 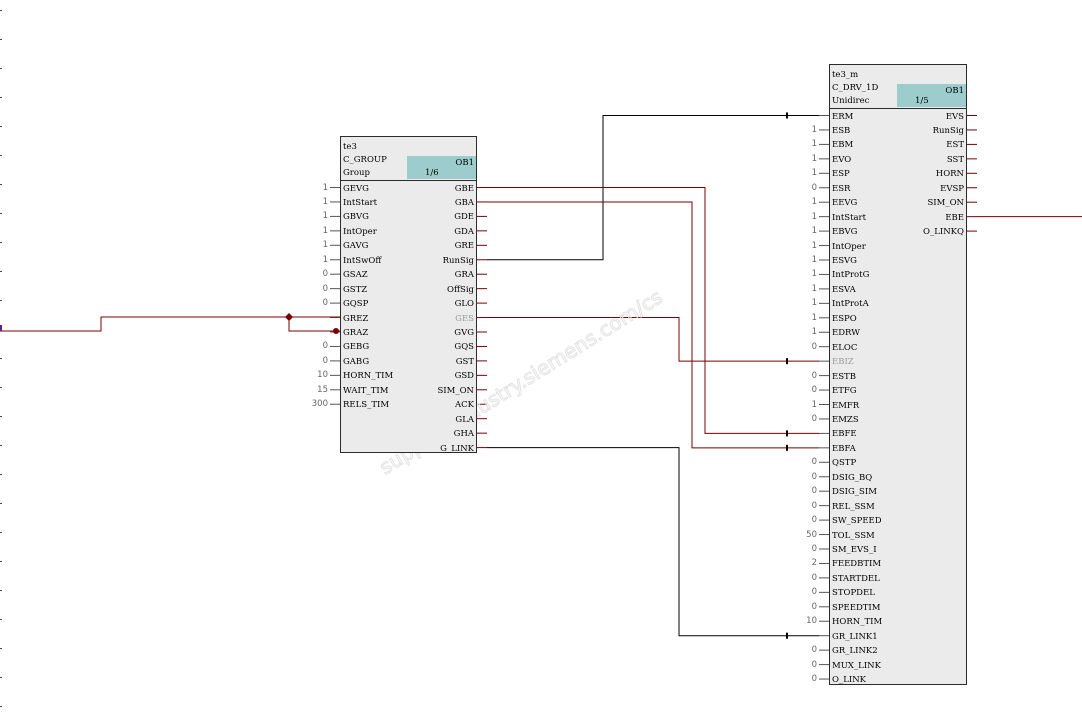 I want to click on input-pin-dsig-bq: DSIG_BQ, so click(x=852, y=478).